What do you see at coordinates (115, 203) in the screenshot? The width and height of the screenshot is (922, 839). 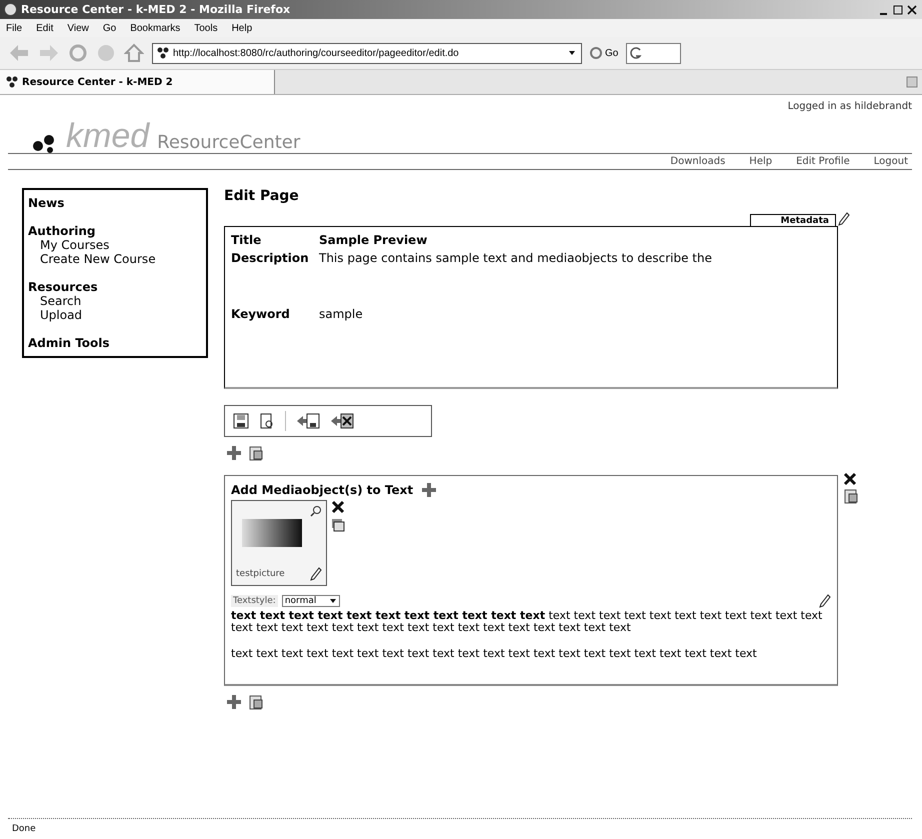 I see `sidebar-heading: News` at bounding box center [115, 203].